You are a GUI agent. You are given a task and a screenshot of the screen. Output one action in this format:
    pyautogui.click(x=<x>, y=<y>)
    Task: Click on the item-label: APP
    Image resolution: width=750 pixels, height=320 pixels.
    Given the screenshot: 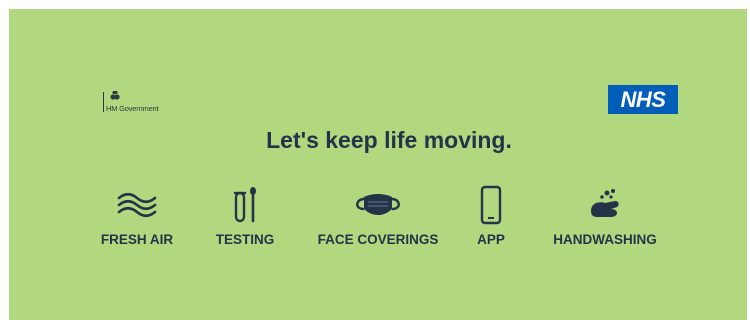 What is the action you would take?
    pyautogui.click(x=491, y=239)
    